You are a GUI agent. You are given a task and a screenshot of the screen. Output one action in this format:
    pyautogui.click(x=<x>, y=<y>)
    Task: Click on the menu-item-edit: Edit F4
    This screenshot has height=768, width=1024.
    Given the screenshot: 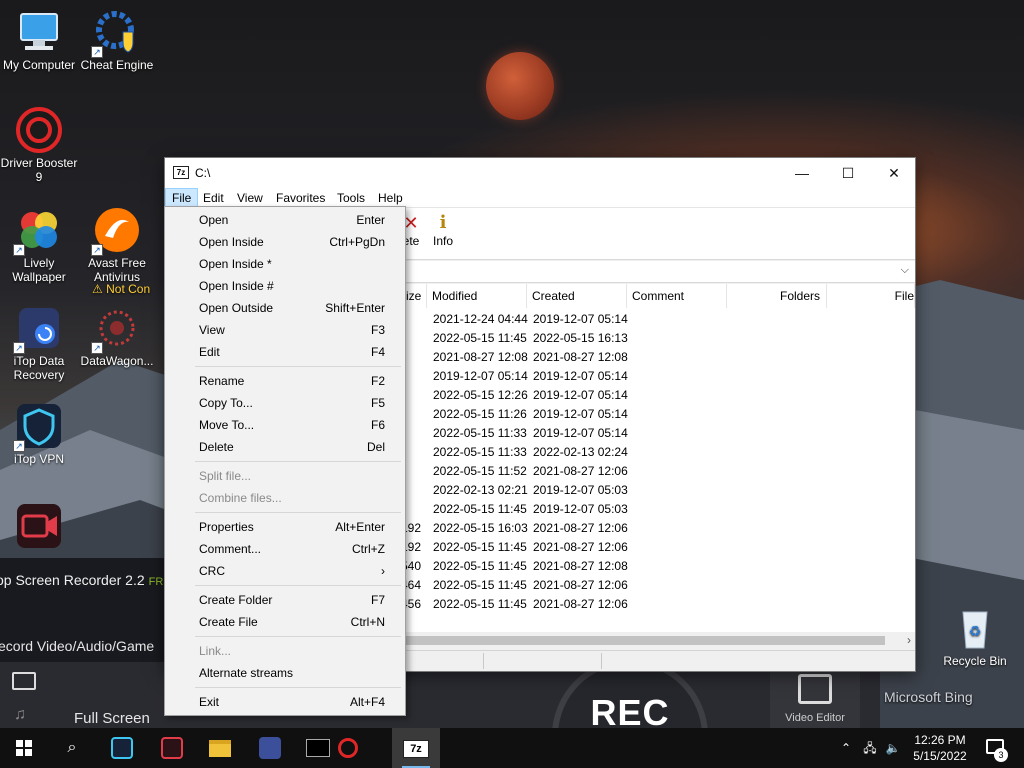 What is the action you would take?
    pyautogui.click(x=285, y=352)
    